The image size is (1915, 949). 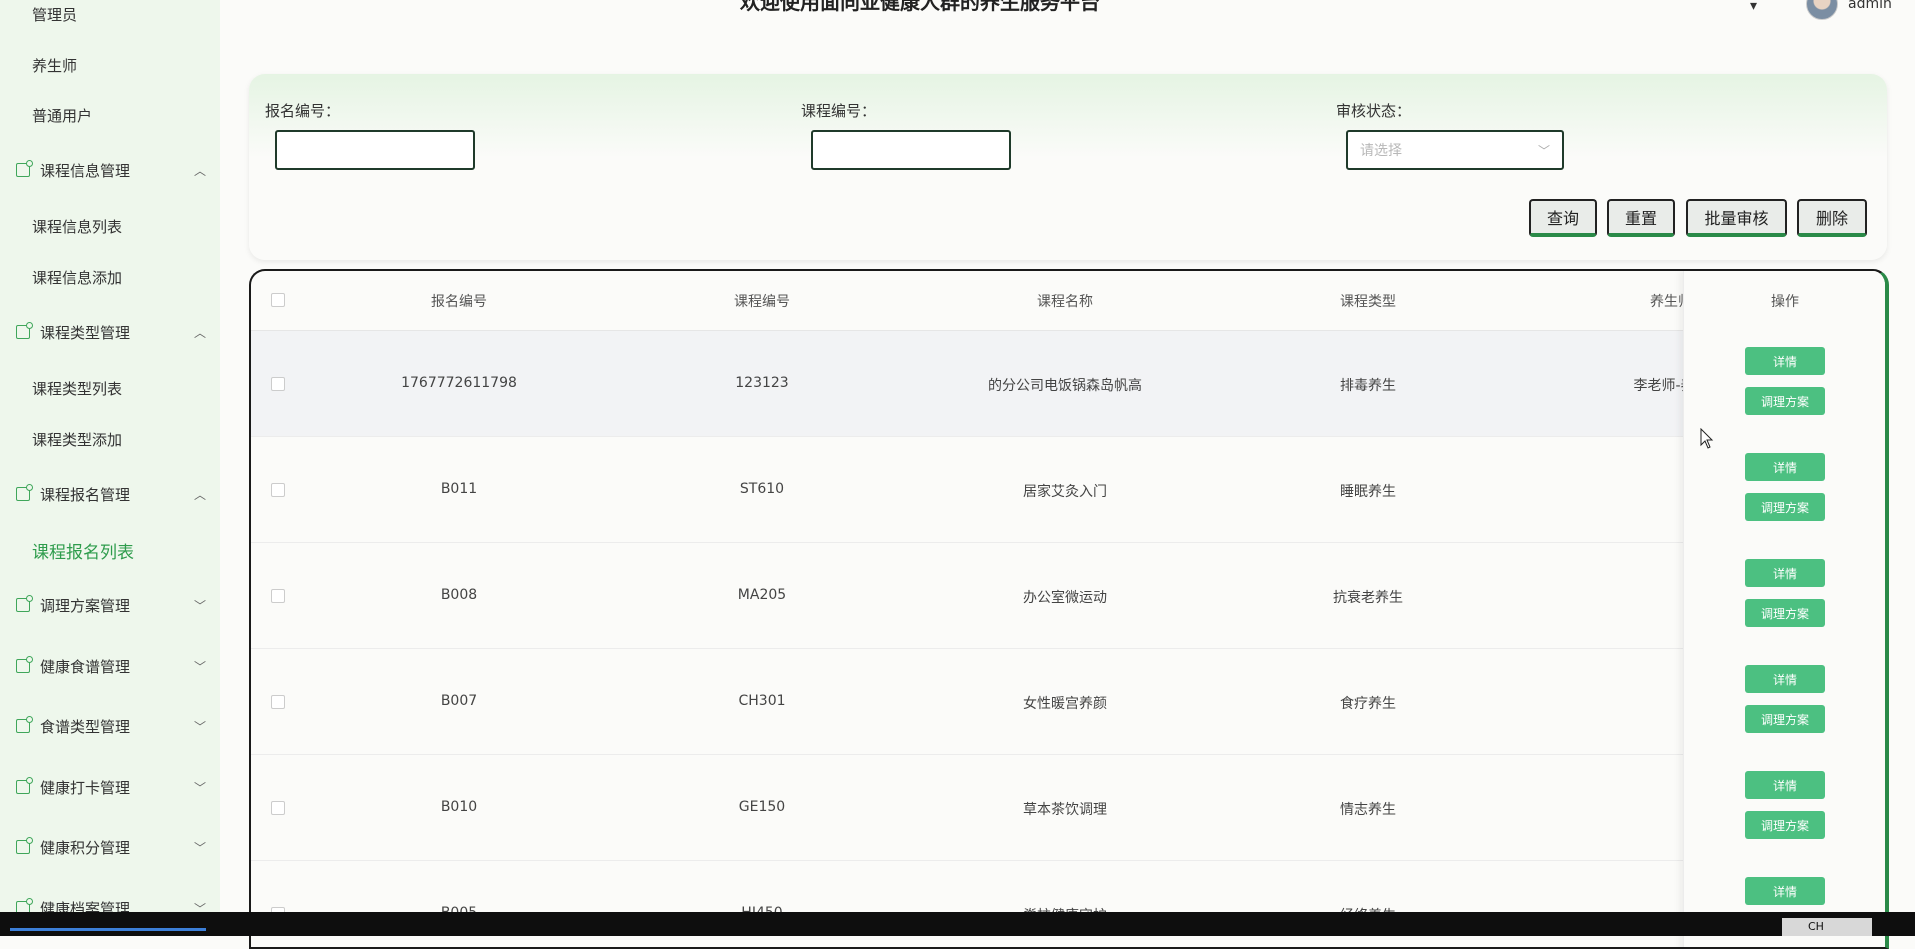 What do you see at coordinates (303, 111) in the screenshot?
I see `enrollment-id-label: 报名编号：` at bounding box center [303, 111].